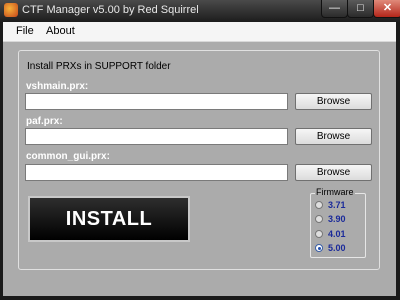 The image size is (400, 300). I want to click on firmware-option: 3.71, so click(330, 205).